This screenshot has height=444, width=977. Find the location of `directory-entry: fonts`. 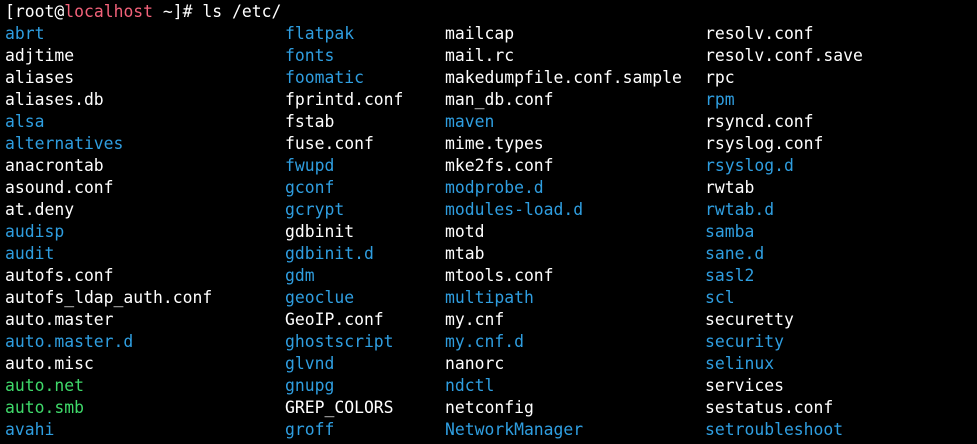

directory-entry: fonts is located at coordinates (310, 55).